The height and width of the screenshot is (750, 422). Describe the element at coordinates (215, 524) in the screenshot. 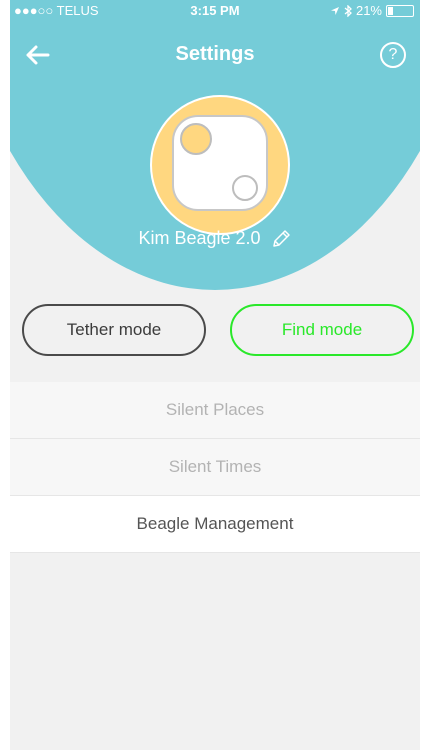

I see `menu-item-beagle-management: Beagle Management` at that location.